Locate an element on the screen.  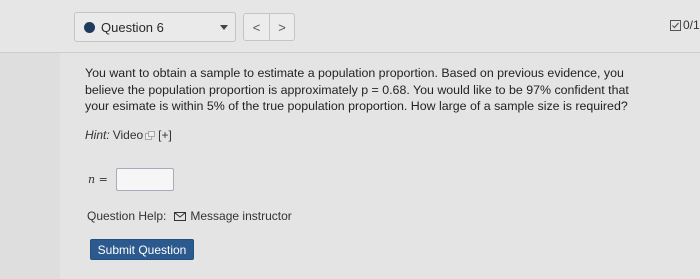
next-question-button: > is located at coordinates (281, 27).